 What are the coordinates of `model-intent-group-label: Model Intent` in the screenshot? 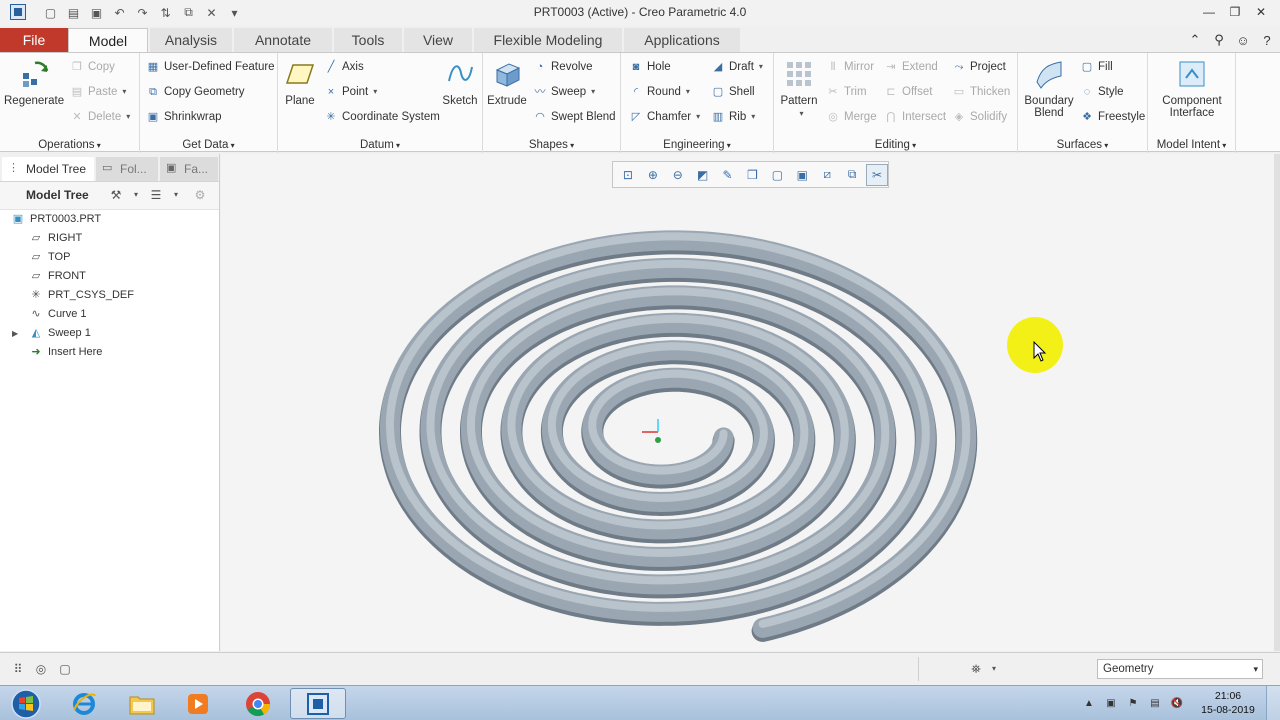 It's located at (1191, 145).